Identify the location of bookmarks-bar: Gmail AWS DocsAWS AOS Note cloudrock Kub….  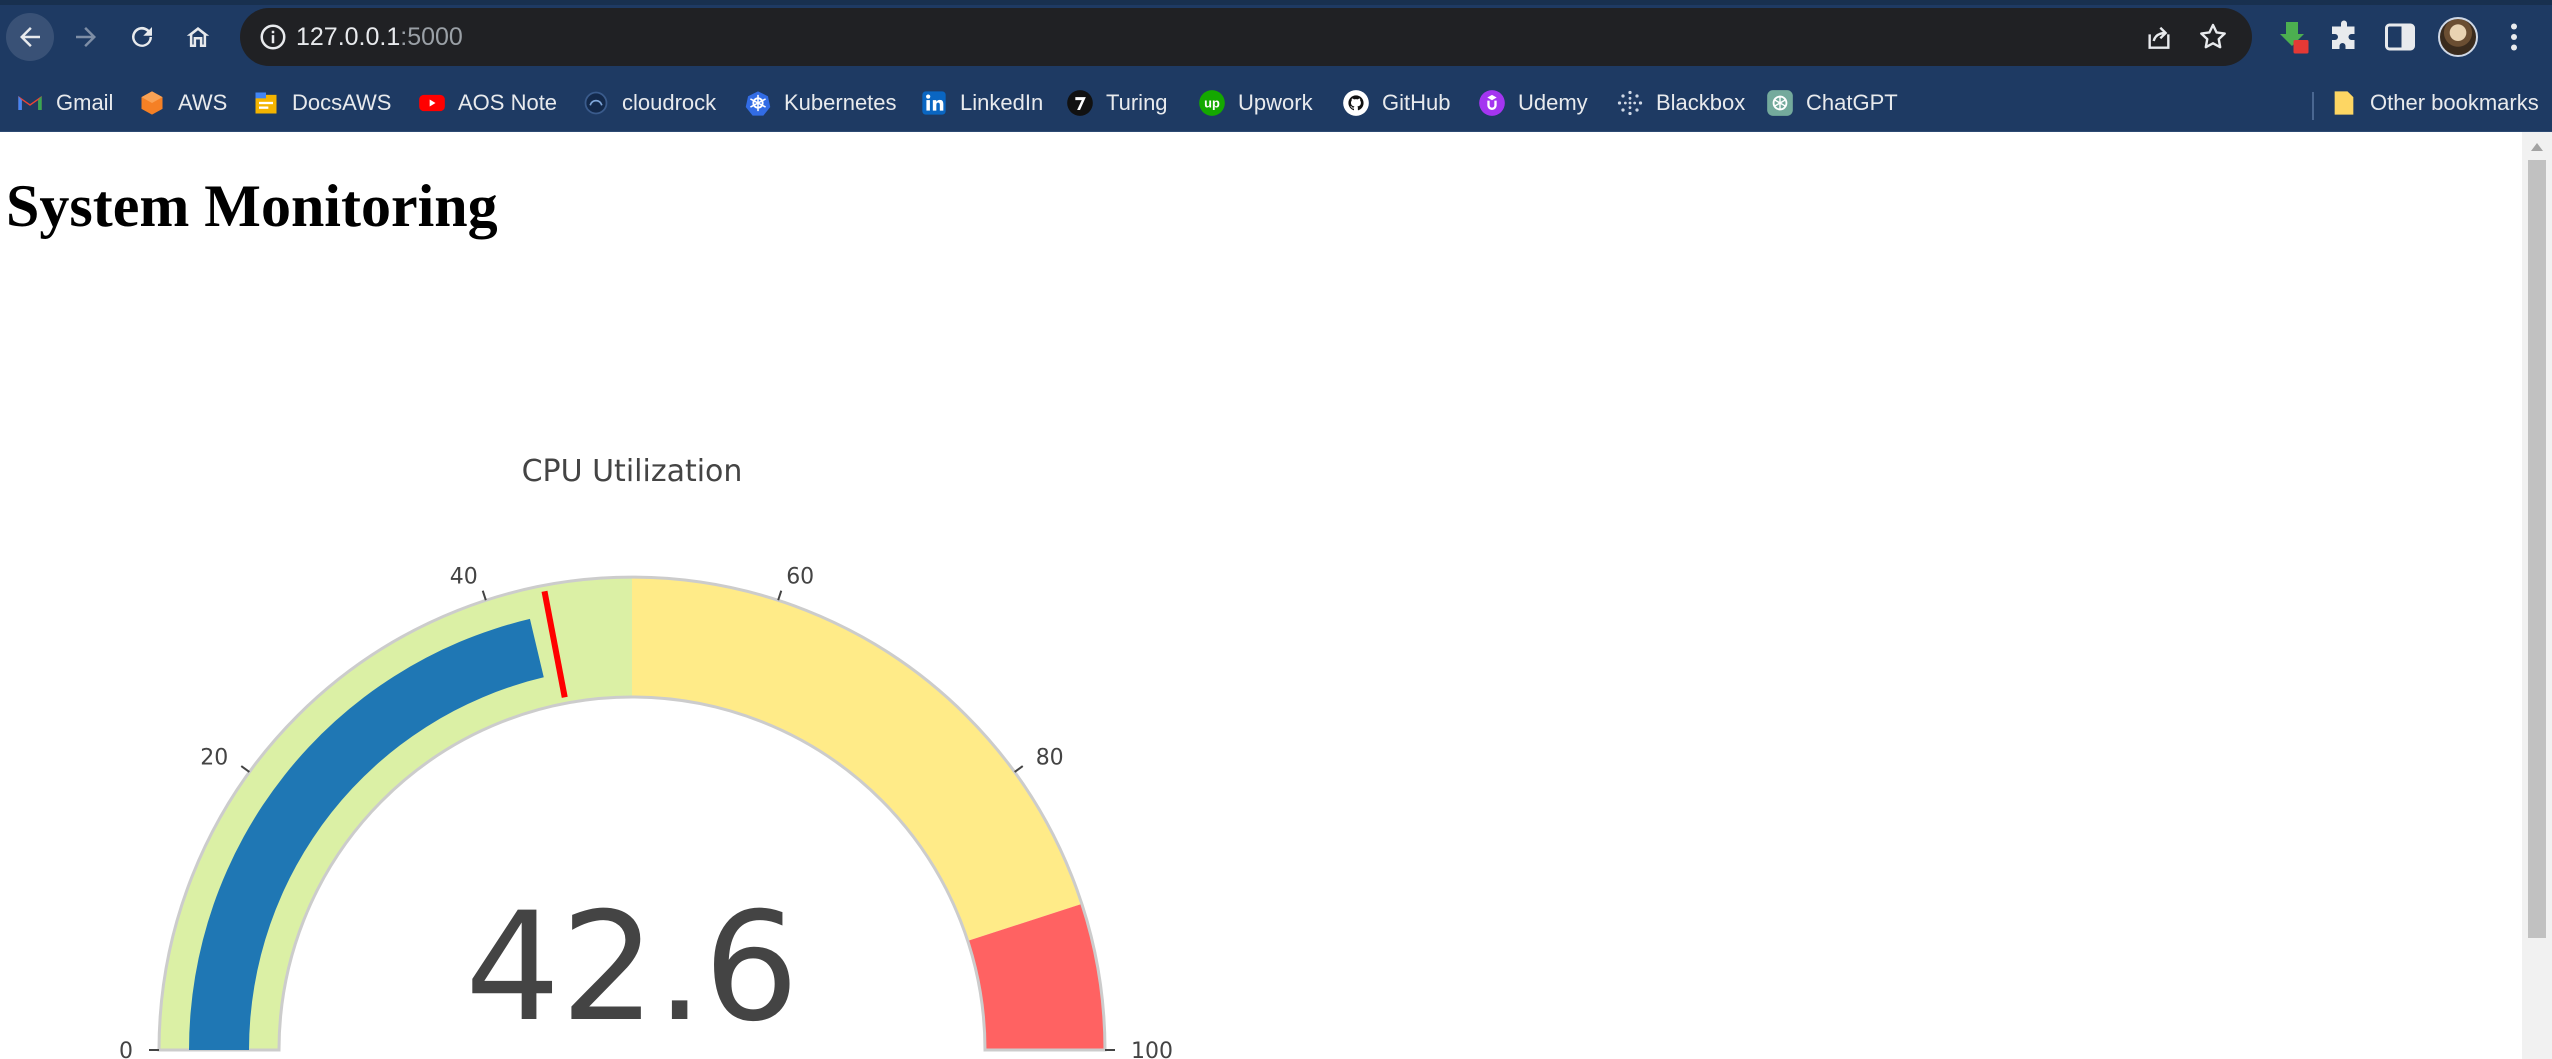
(1276, 103).